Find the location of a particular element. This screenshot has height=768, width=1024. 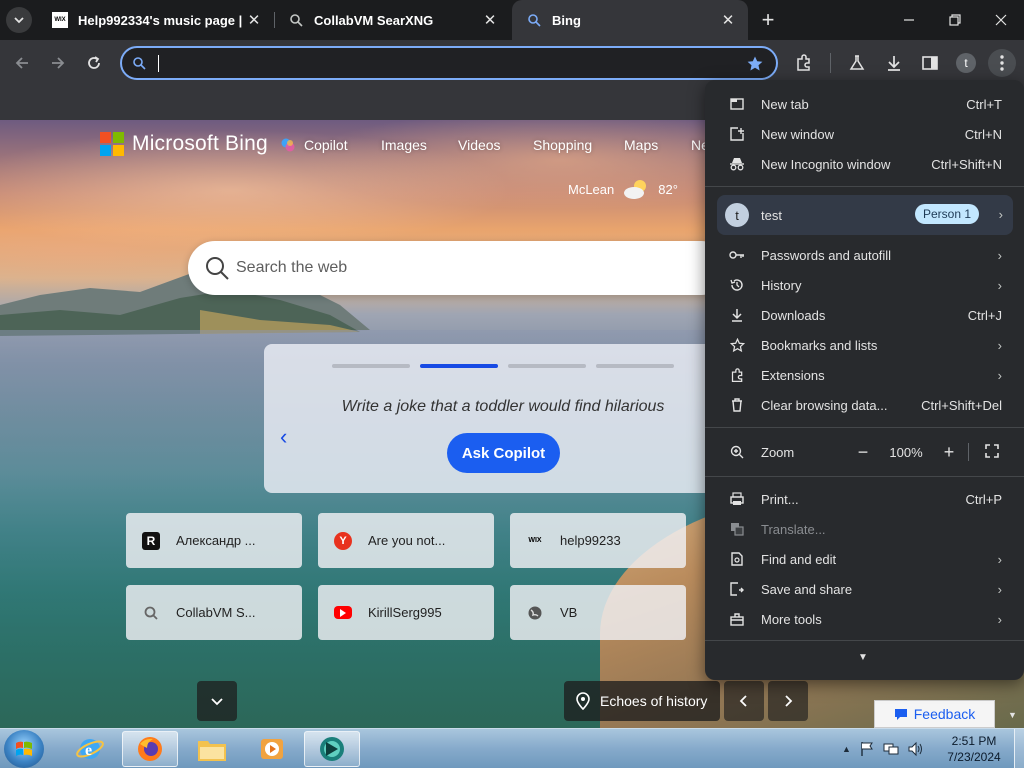

profile-button: t is located at coordinates (966, 63).